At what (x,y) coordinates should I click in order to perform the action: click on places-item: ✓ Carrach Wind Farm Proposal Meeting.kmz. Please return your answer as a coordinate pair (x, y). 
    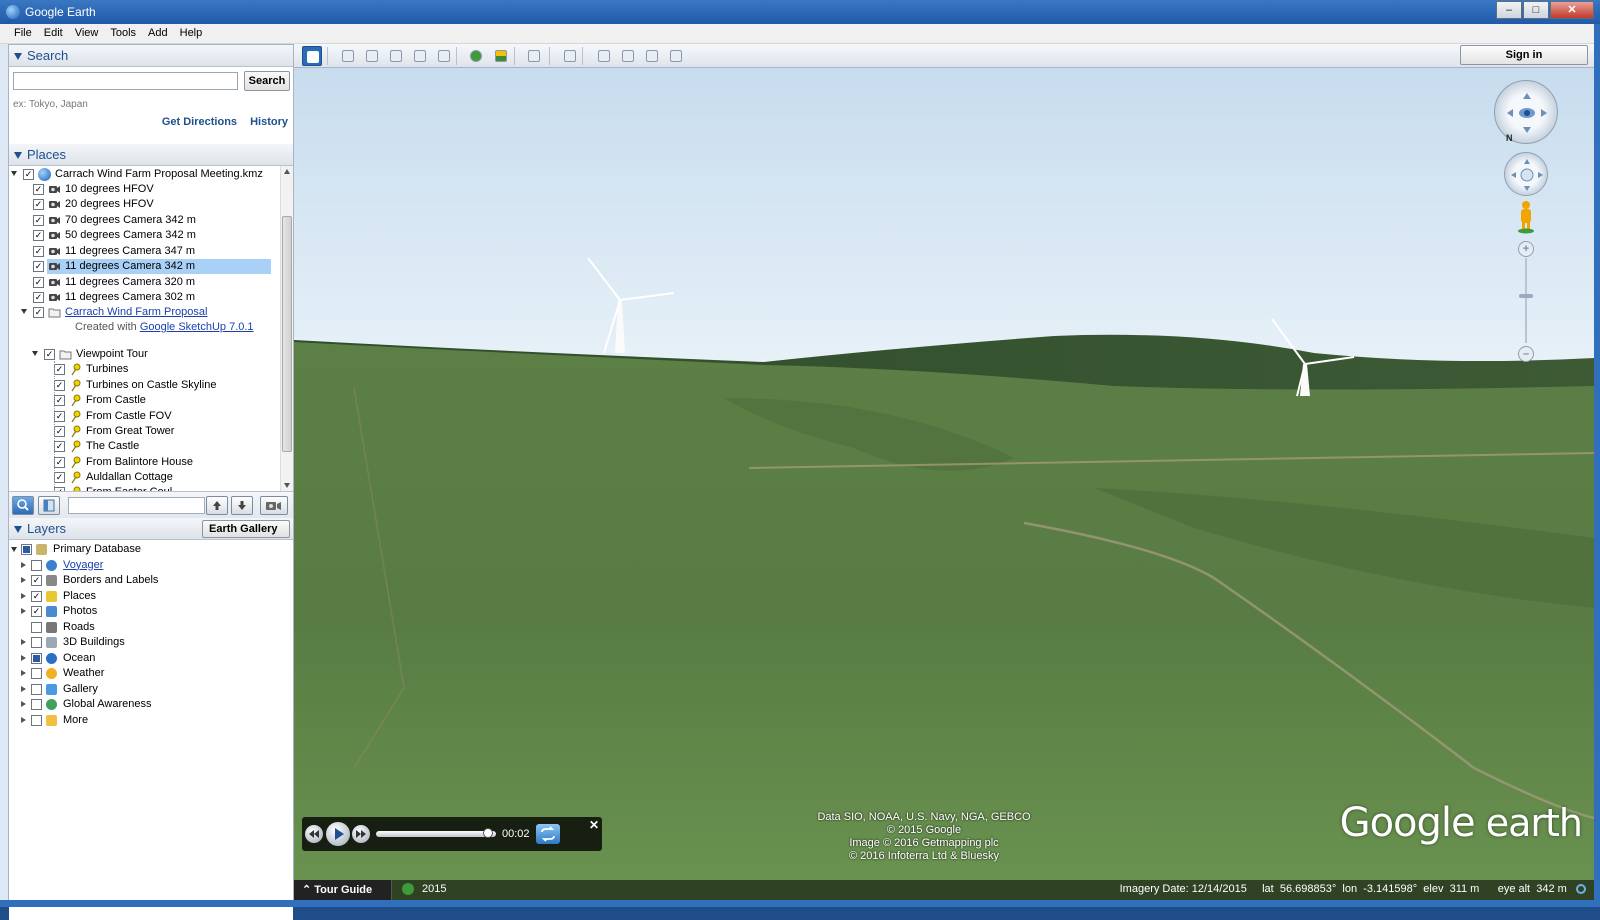
    Looking at the image, I should click on (141, 174).